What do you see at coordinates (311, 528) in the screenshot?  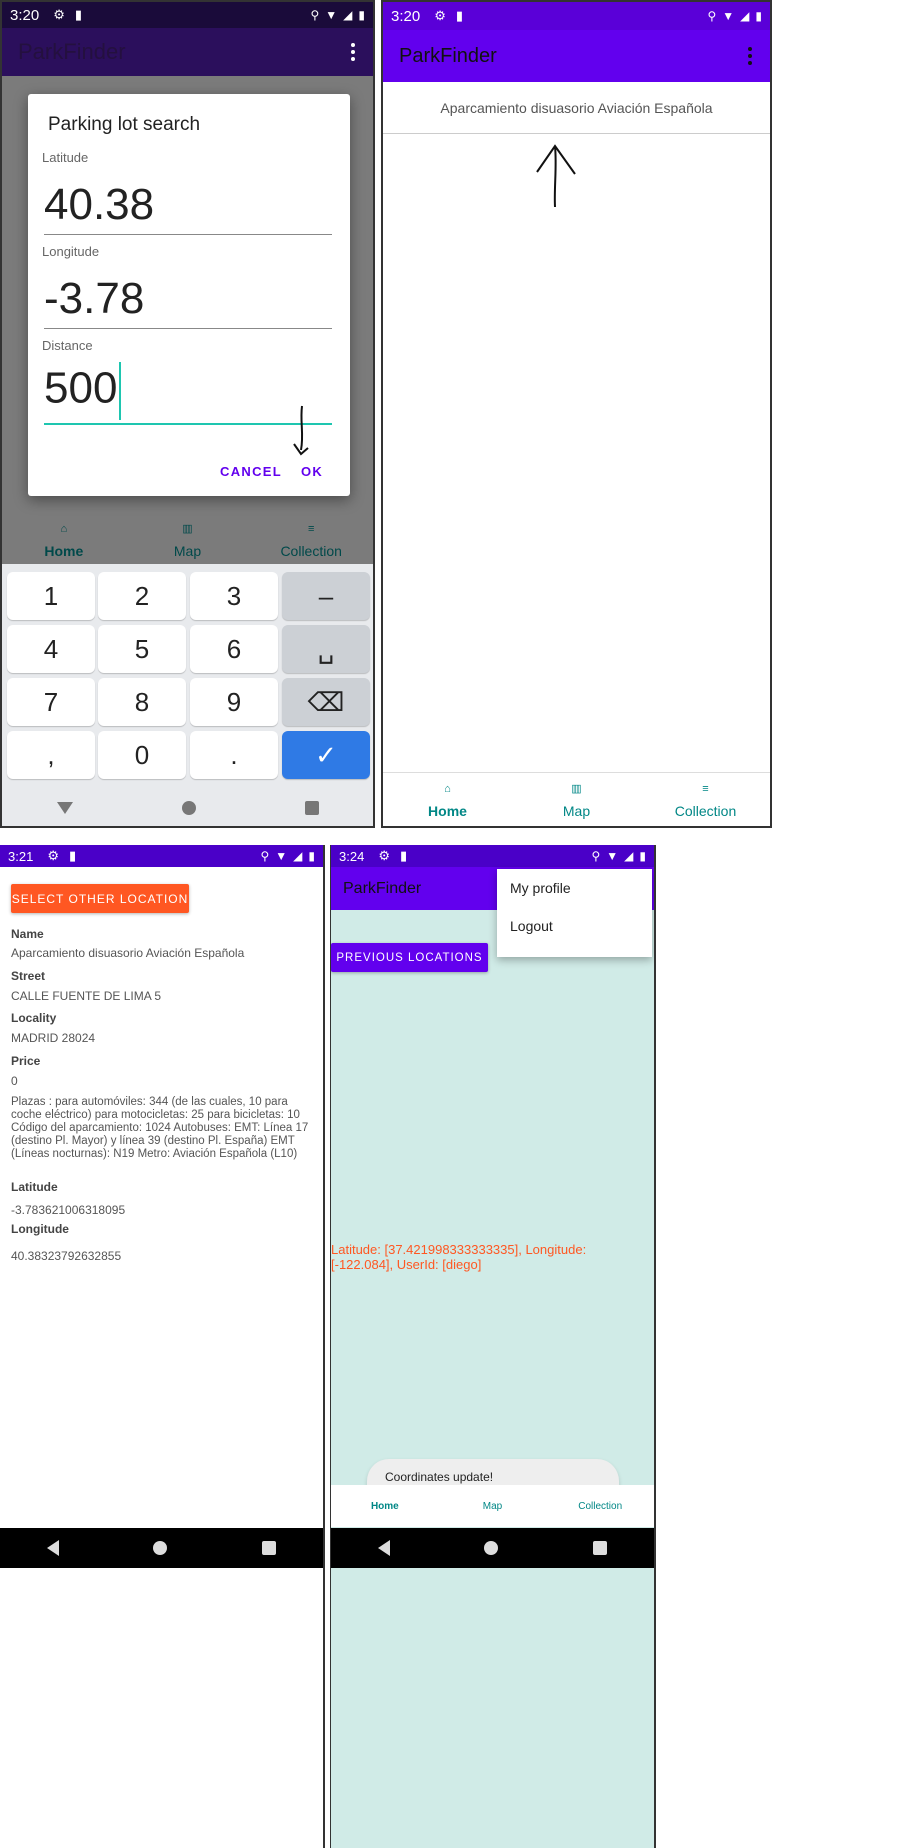 I see `list-icon: ≡` at bounding box center [311, 528].